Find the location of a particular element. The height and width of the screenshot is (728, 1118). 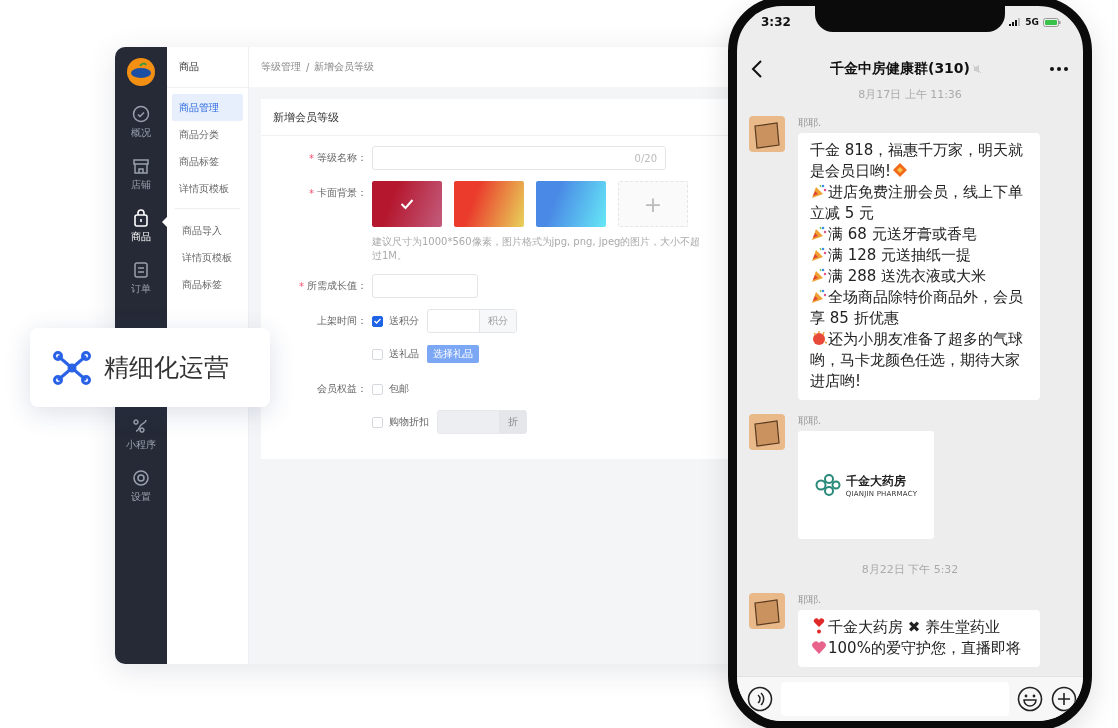

confetti-icon is located at coordinates (819, 338).